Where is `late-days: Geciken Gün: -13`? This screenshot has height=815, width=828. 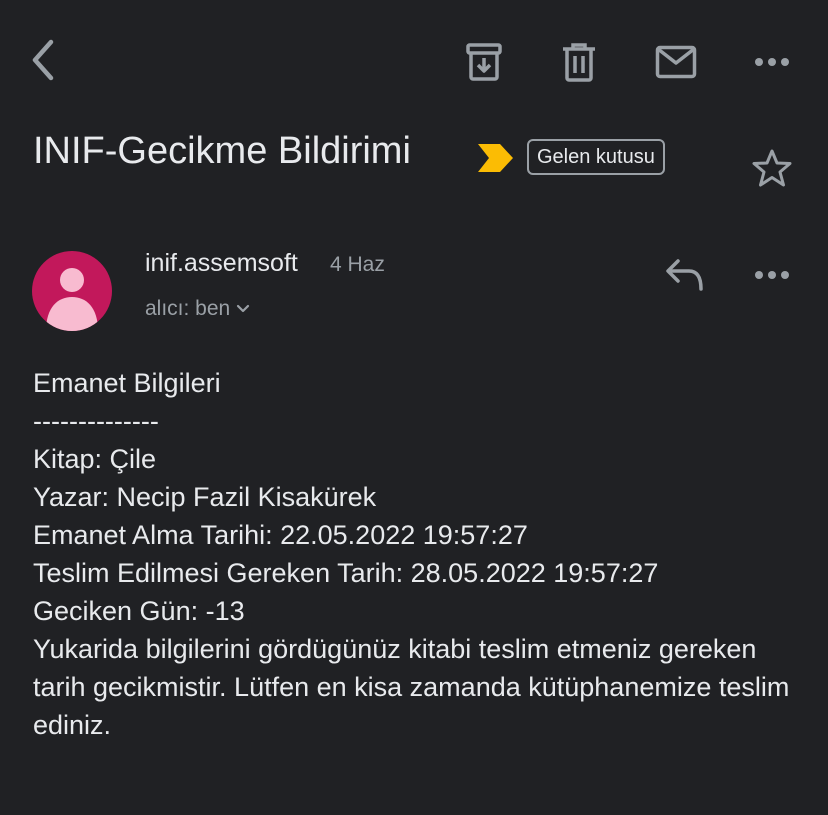
late-days: Geciken Gün: -13 is located at coordinates (139, 611).